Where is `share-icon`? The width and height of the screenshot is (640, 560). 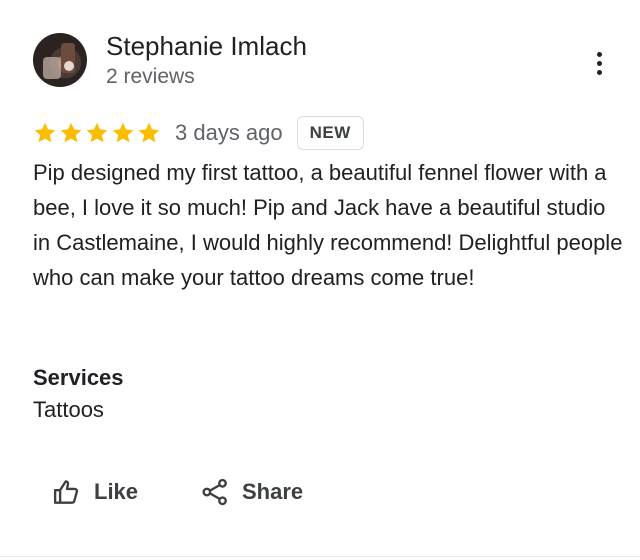 share-icon is located at coordinates (214, 492).